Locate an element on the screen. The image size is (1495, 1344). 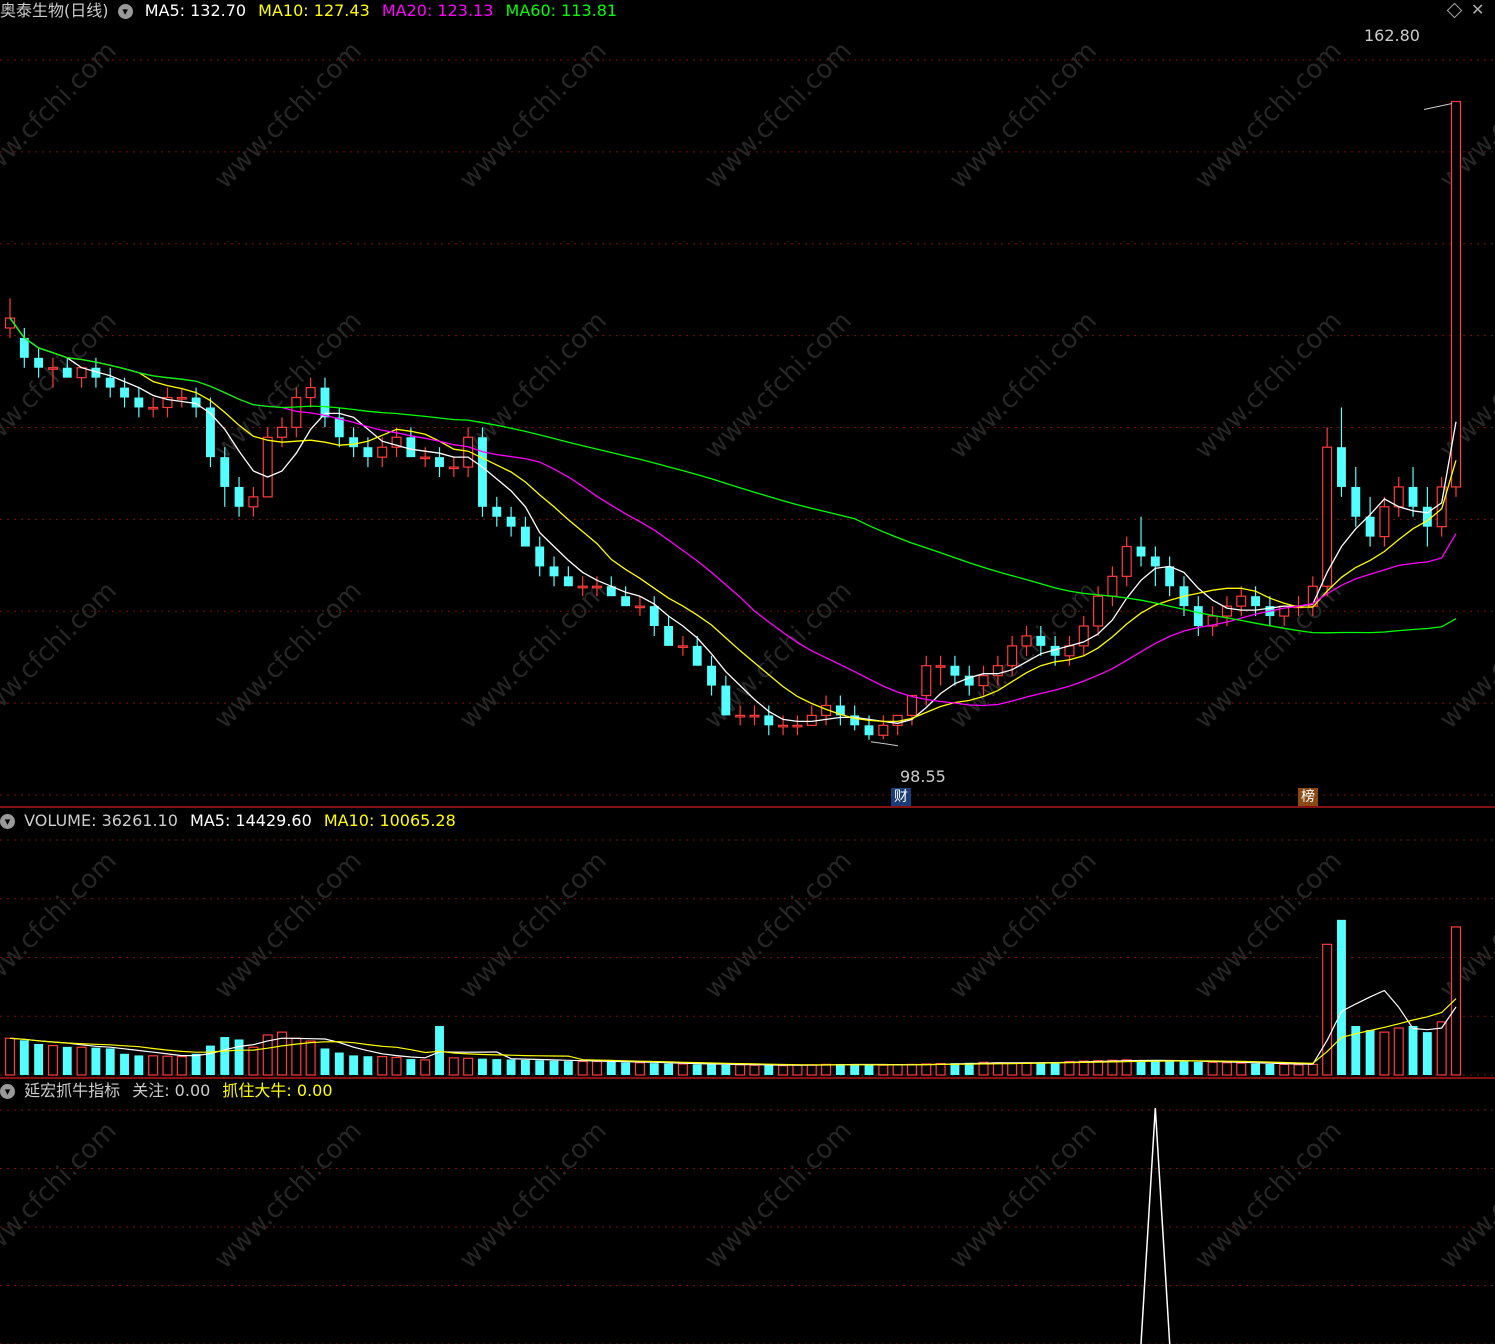
financial-report-badge: 财 is located at coordinates (901, 797).